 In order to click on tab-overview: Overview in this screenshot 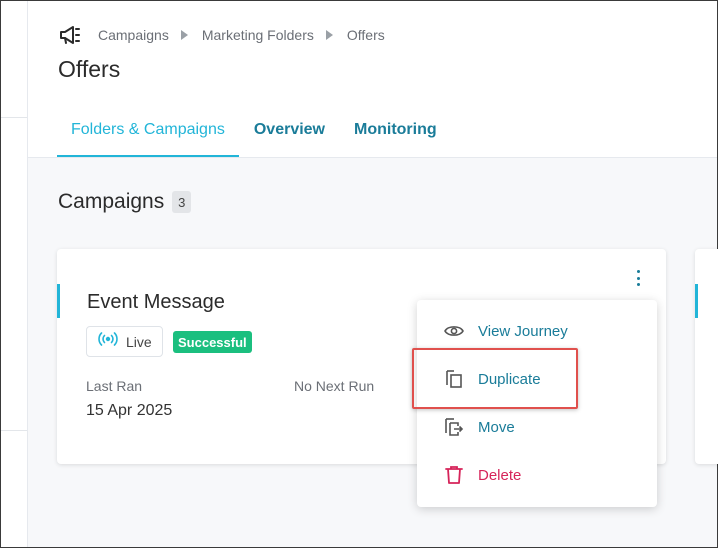, I will do `click(289, 131)`.